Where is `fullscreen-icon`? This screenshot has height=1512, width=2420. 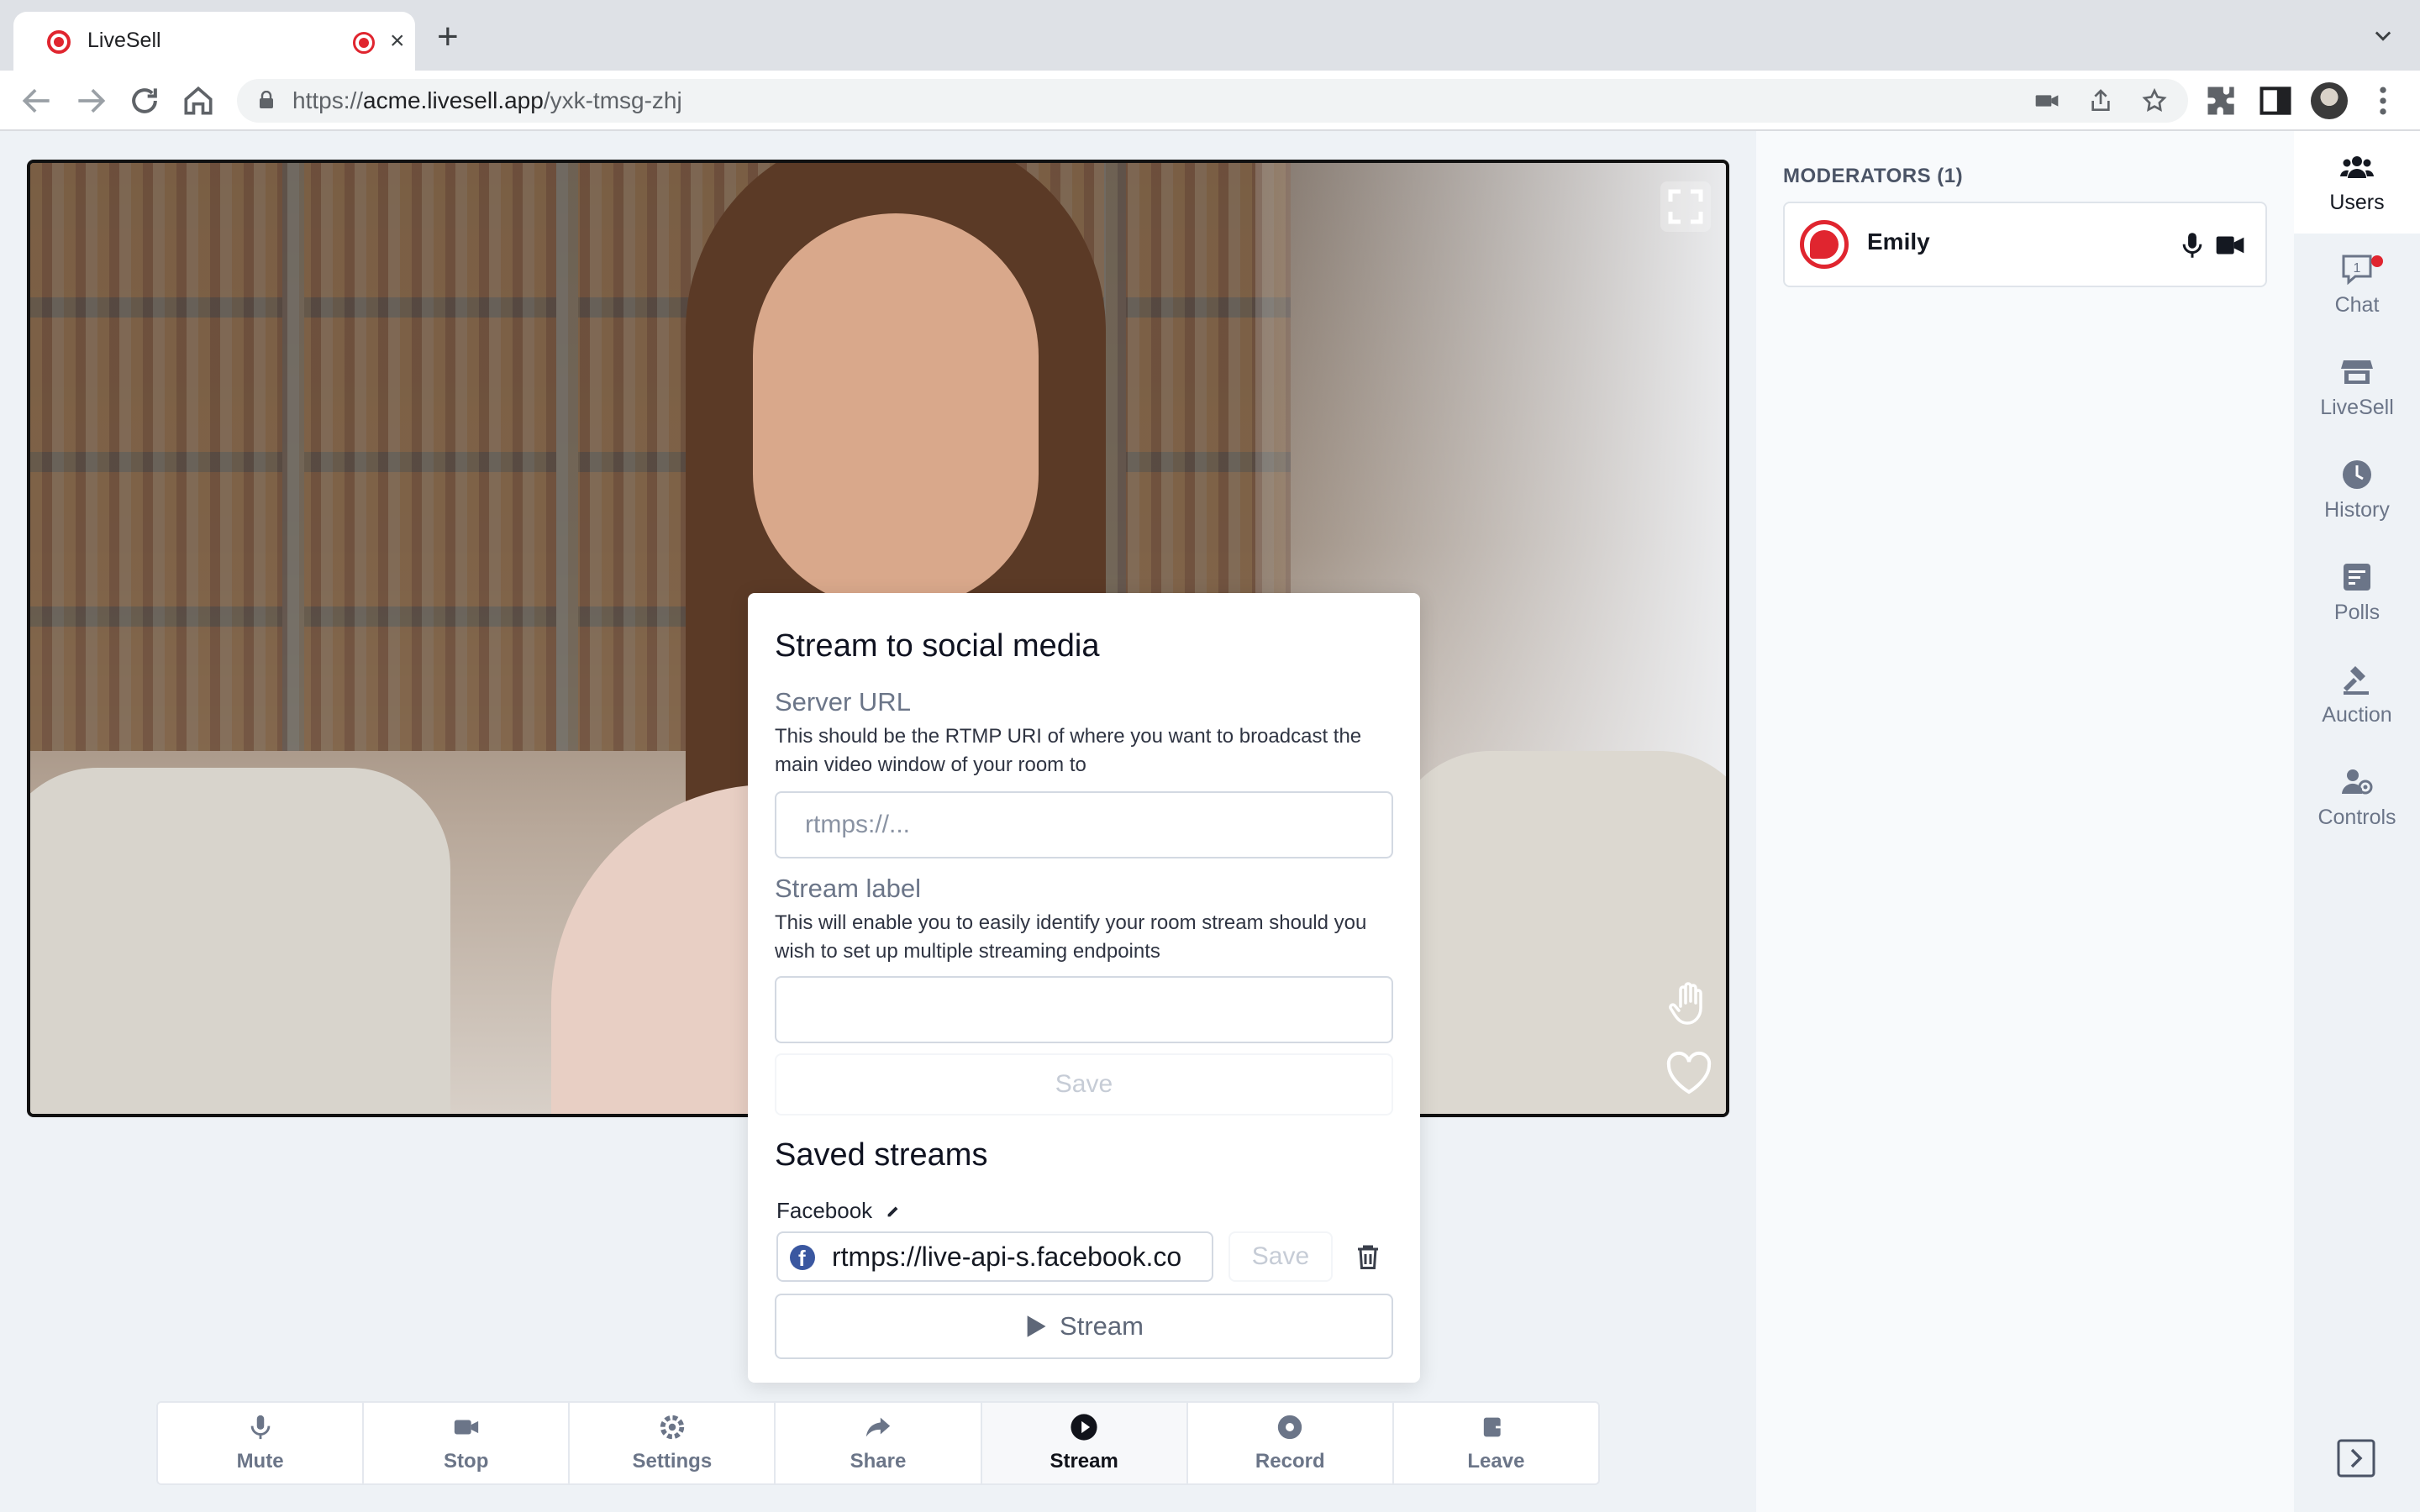 fullscreen-icon is located at coordinates (1685, 206).